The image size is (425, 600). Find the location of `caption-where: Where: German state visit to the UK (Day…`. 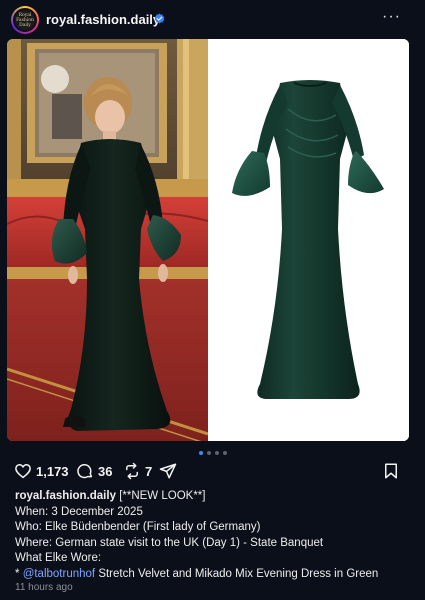

caption-where: Where: German state visit to the UK (Day… is located at coordinates (169, 542).